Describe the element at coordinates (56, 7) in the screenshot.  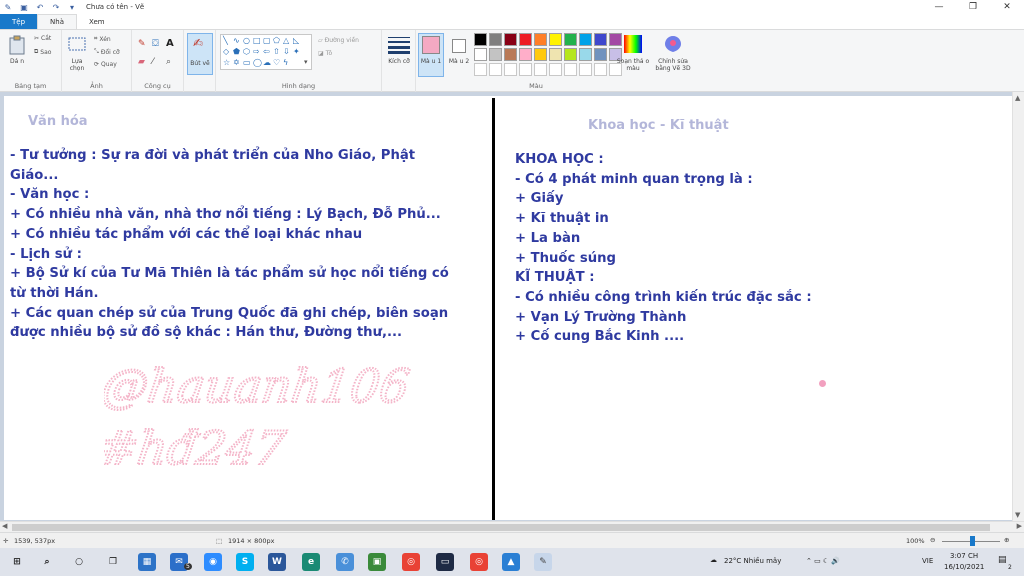
I see `redo-icon: ↷` at that location.